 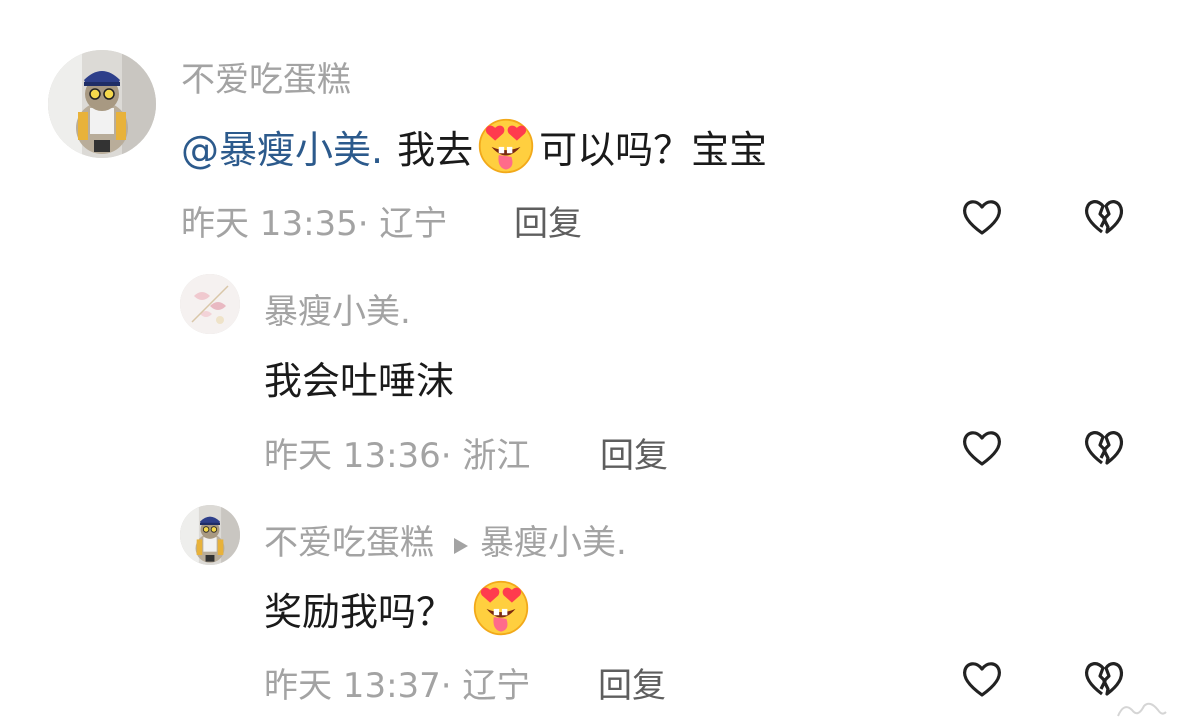 I want to click on heart-eyes-tongue-emoji, so click(x=501, y=608).